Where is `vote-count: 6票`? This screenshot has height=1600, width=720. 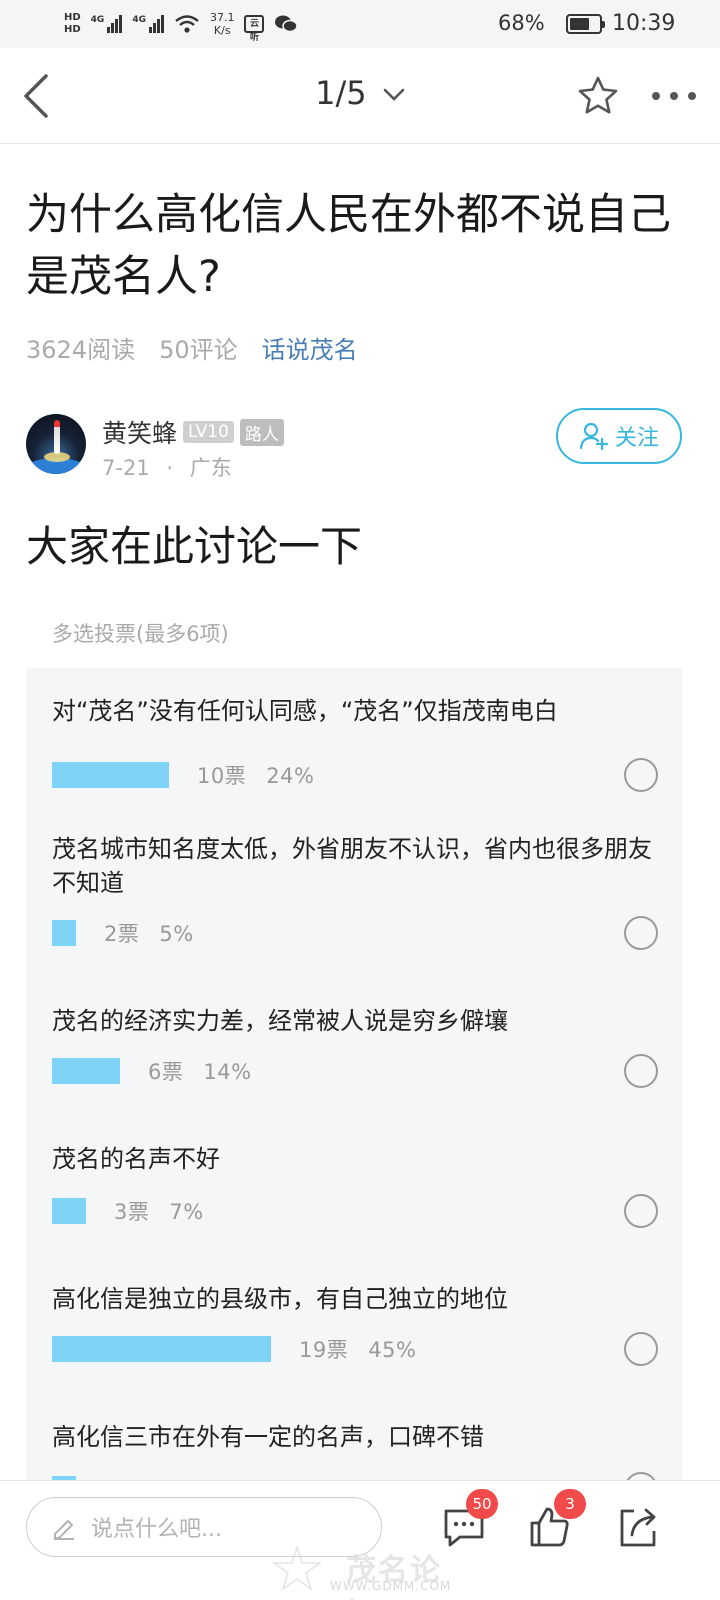 vote-count: 6票 is located at coordinates (166, 1072).